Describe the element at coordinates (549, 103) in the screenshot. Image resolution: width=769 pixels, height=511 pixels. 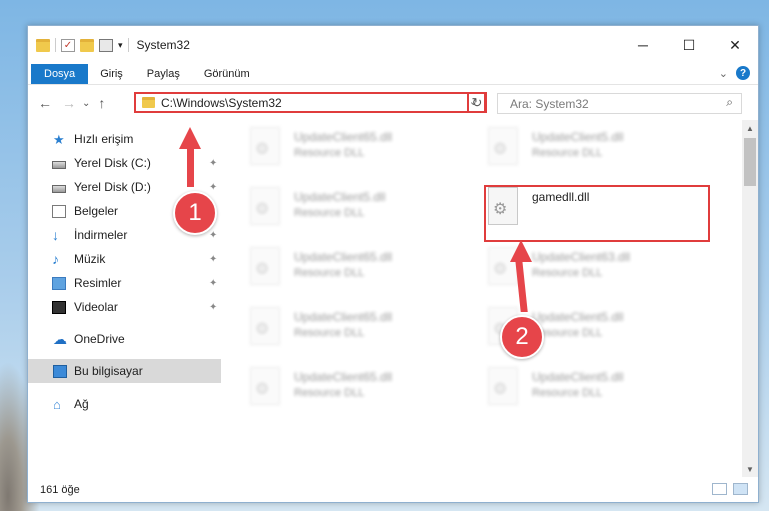
I see `search-placeholder: Ara: System32` at that location.